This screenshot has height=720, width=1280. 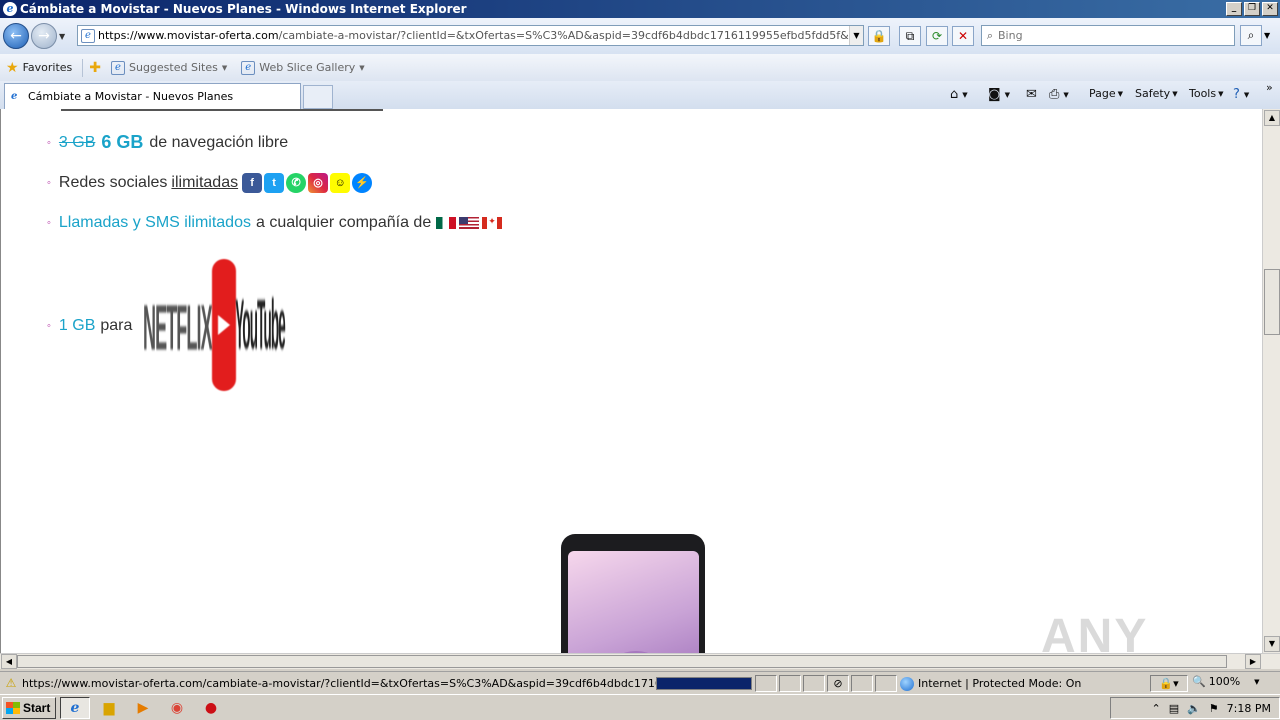 What do you see at coordinates (29, 707) in the screenshot?
I see `start-button: Start` at bounding box center [29, 707].